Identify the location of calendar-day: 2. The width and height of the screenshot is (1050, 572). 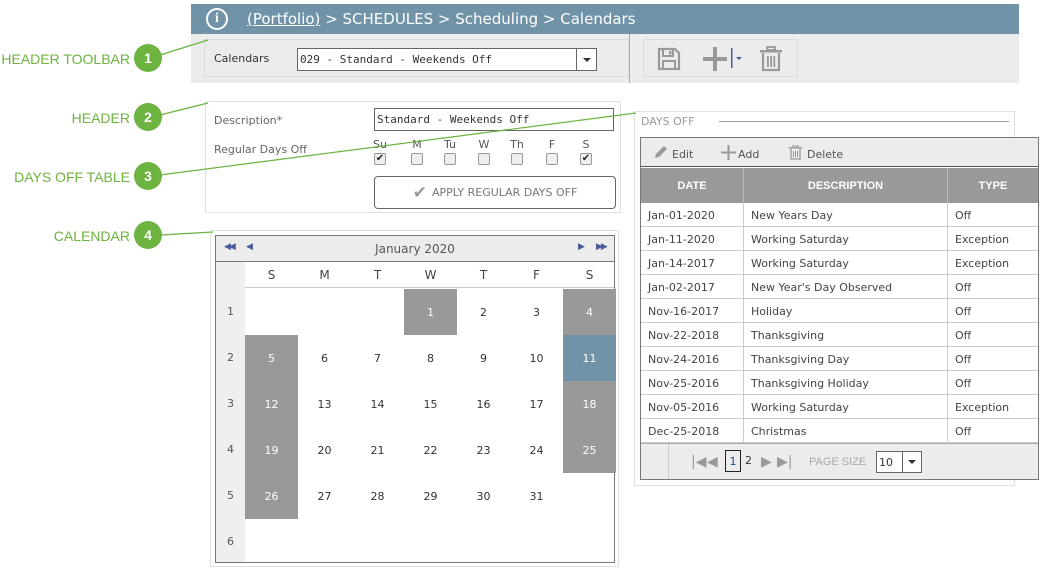
(483, 312).